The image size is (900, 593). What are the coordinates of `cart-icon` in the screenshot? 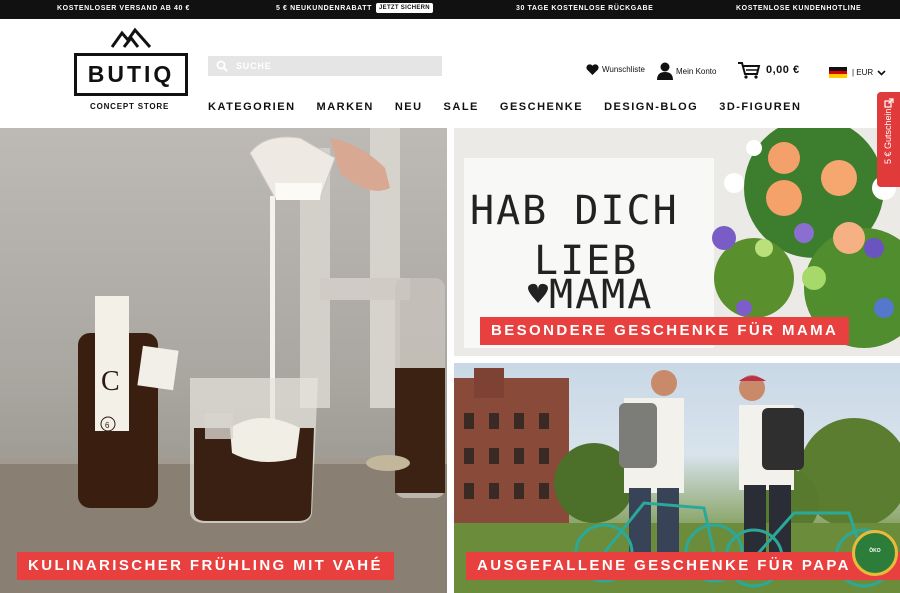 It's located at (749, 70).